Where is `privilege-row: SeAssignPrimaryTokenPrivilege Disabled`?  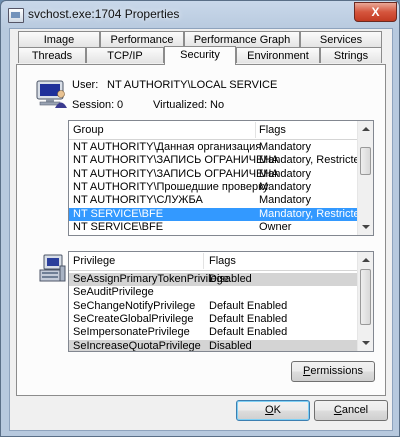
privilege-row: SeAssignPrimaryTokenPrivilege Disabled is located at coordinates (213, 279).